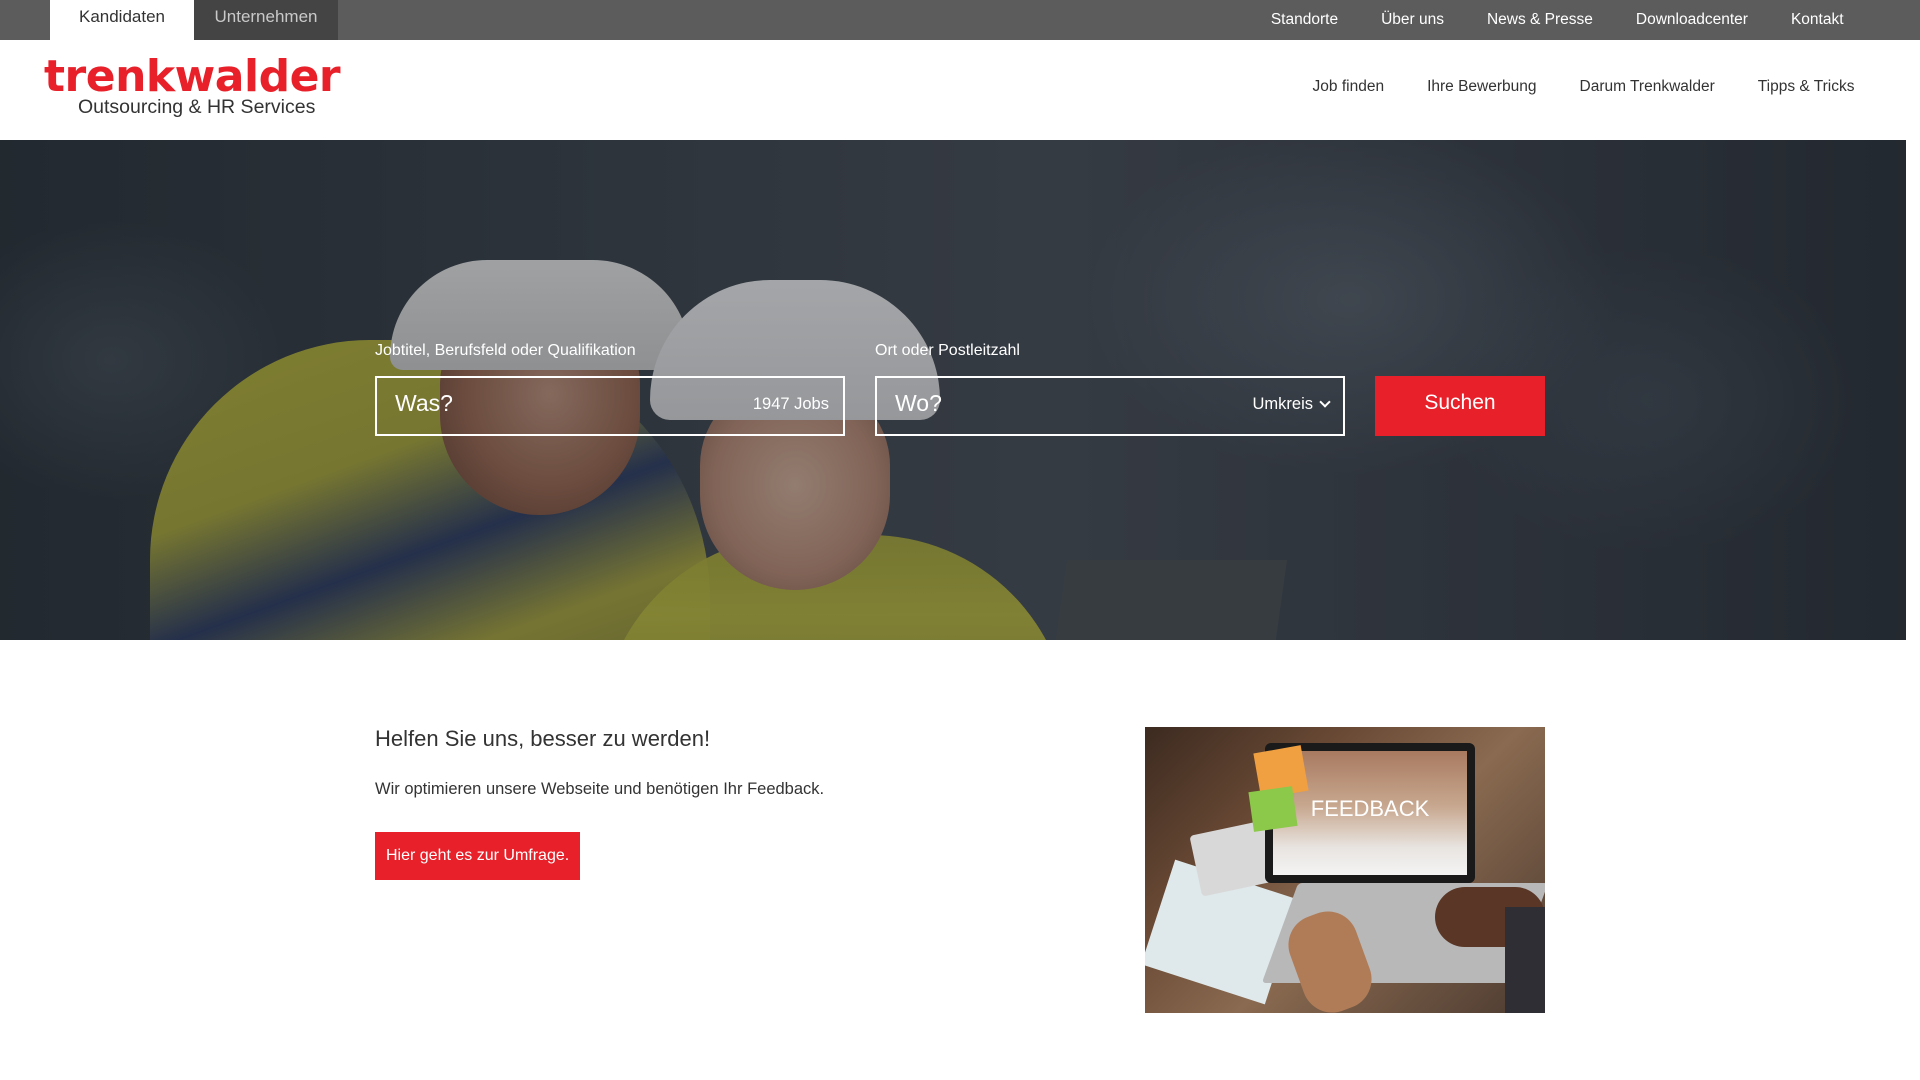 The width and height of the screenshot is (1920, 1080). Describe the element at coordinates (1413, 20) in the screenshot. I see `top-nav-ueber-uns: Über uns` at that location.